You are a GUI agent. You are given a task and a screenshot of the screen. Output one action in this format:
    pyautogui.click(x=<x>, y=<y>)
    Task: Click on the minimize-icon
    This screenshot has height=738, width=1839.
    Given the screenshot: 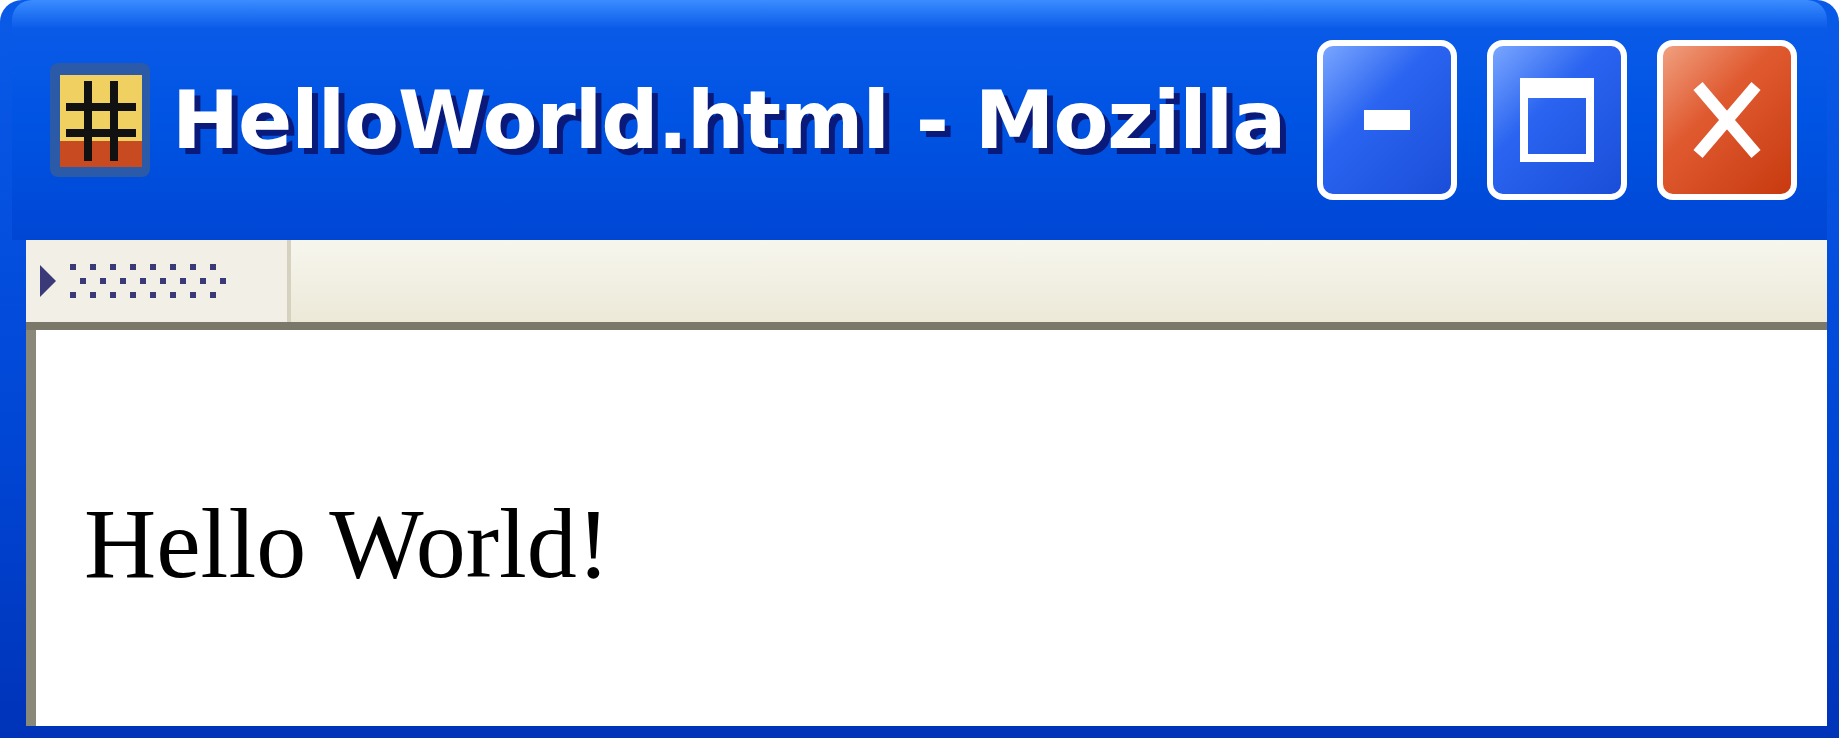 What is the action you would take?
    pyautogui.click(x=1387, y=120)
    